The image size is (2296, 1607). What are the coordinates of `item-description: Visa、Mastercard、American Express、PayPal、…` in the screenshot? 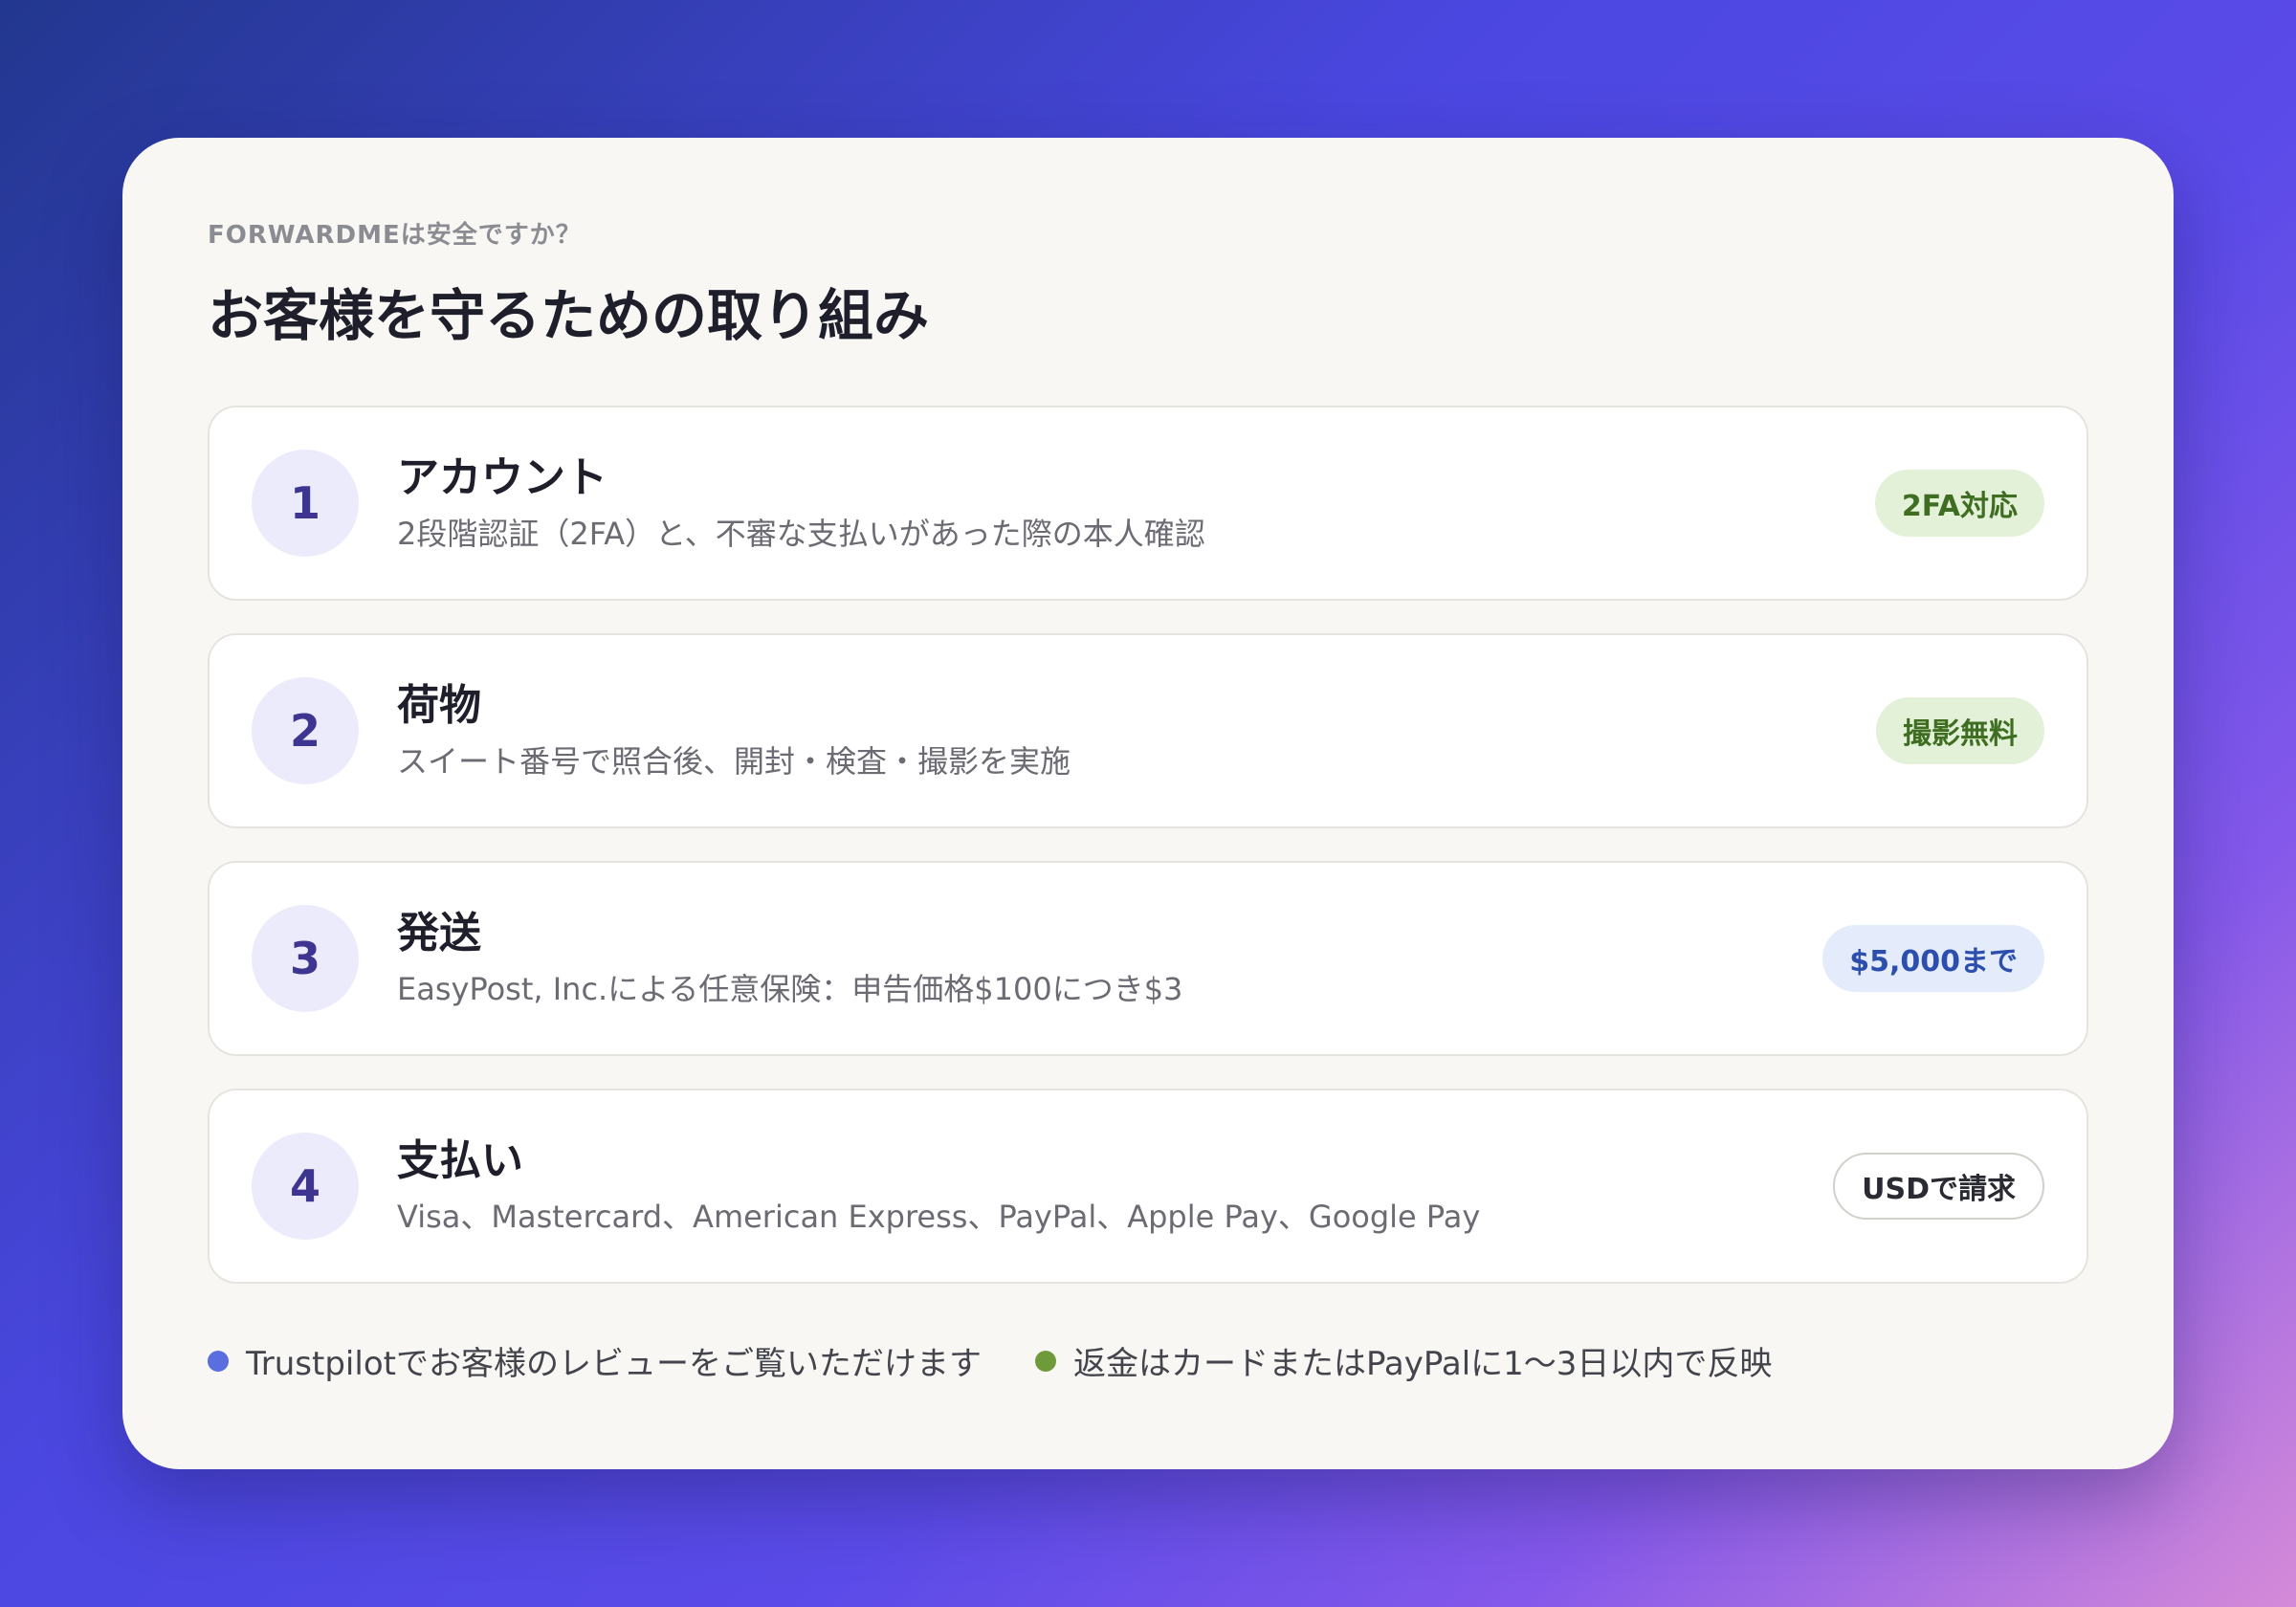 It's located at (939, 1217).